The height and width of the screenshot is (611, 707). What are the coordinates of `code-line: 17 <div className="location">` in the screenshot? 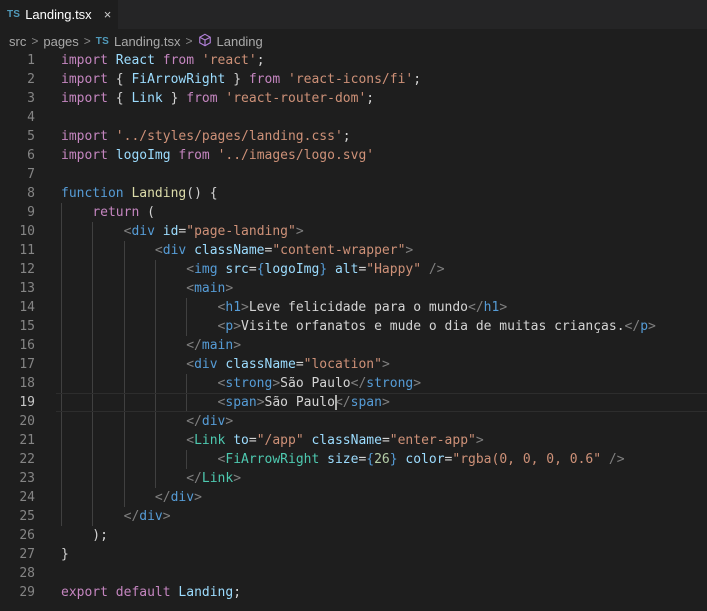 It's located at (353, 364).